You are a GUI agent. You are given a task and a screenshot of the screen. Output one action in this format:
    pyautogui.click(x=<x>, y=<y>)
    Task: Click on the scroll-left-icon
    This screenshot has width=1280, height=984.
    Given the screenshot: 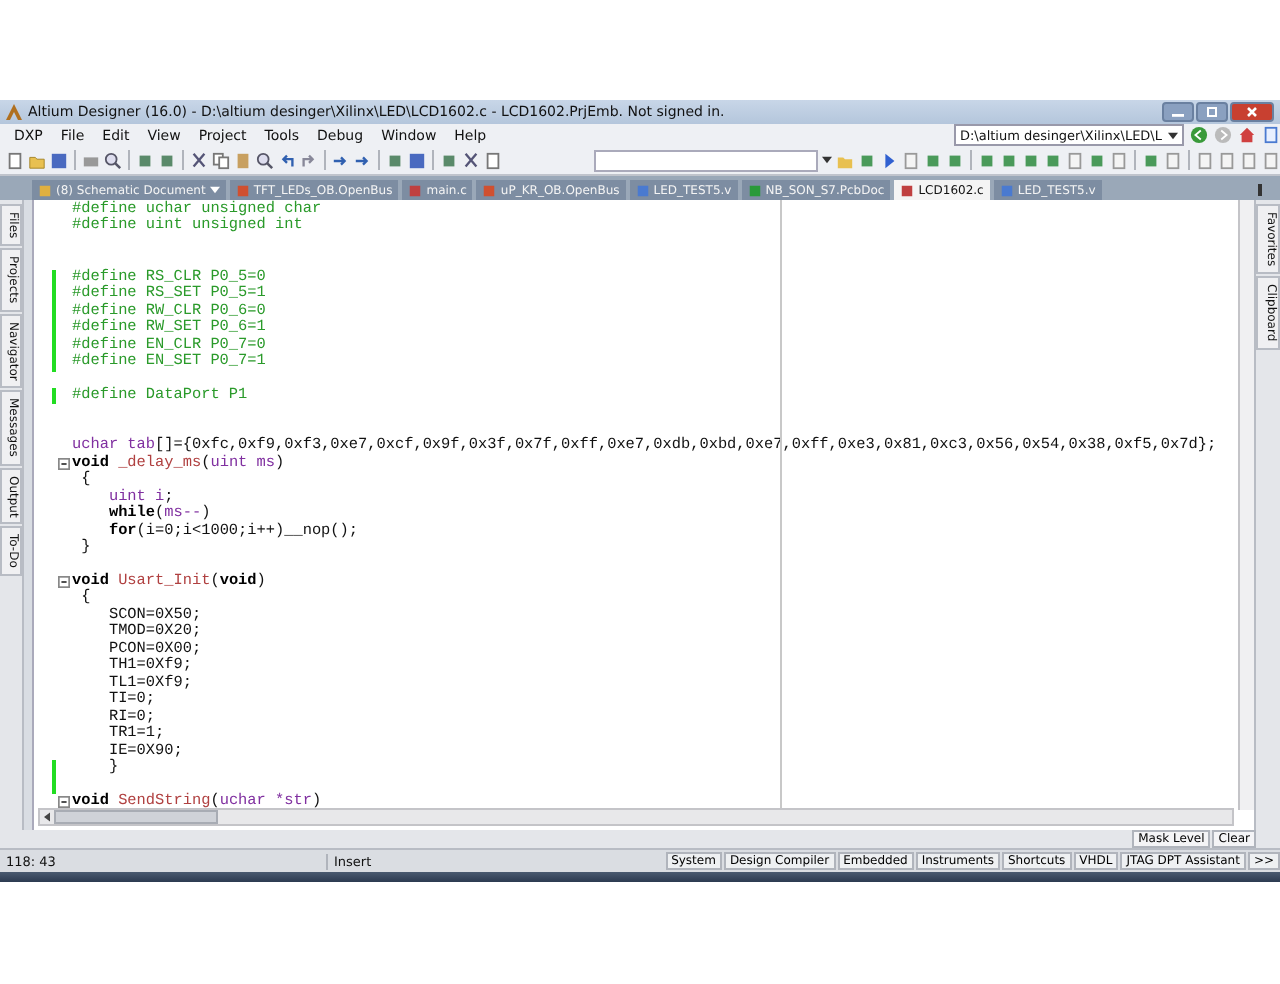 What is the action you would take?
    pyautogui.click(x=47, y=817)
    